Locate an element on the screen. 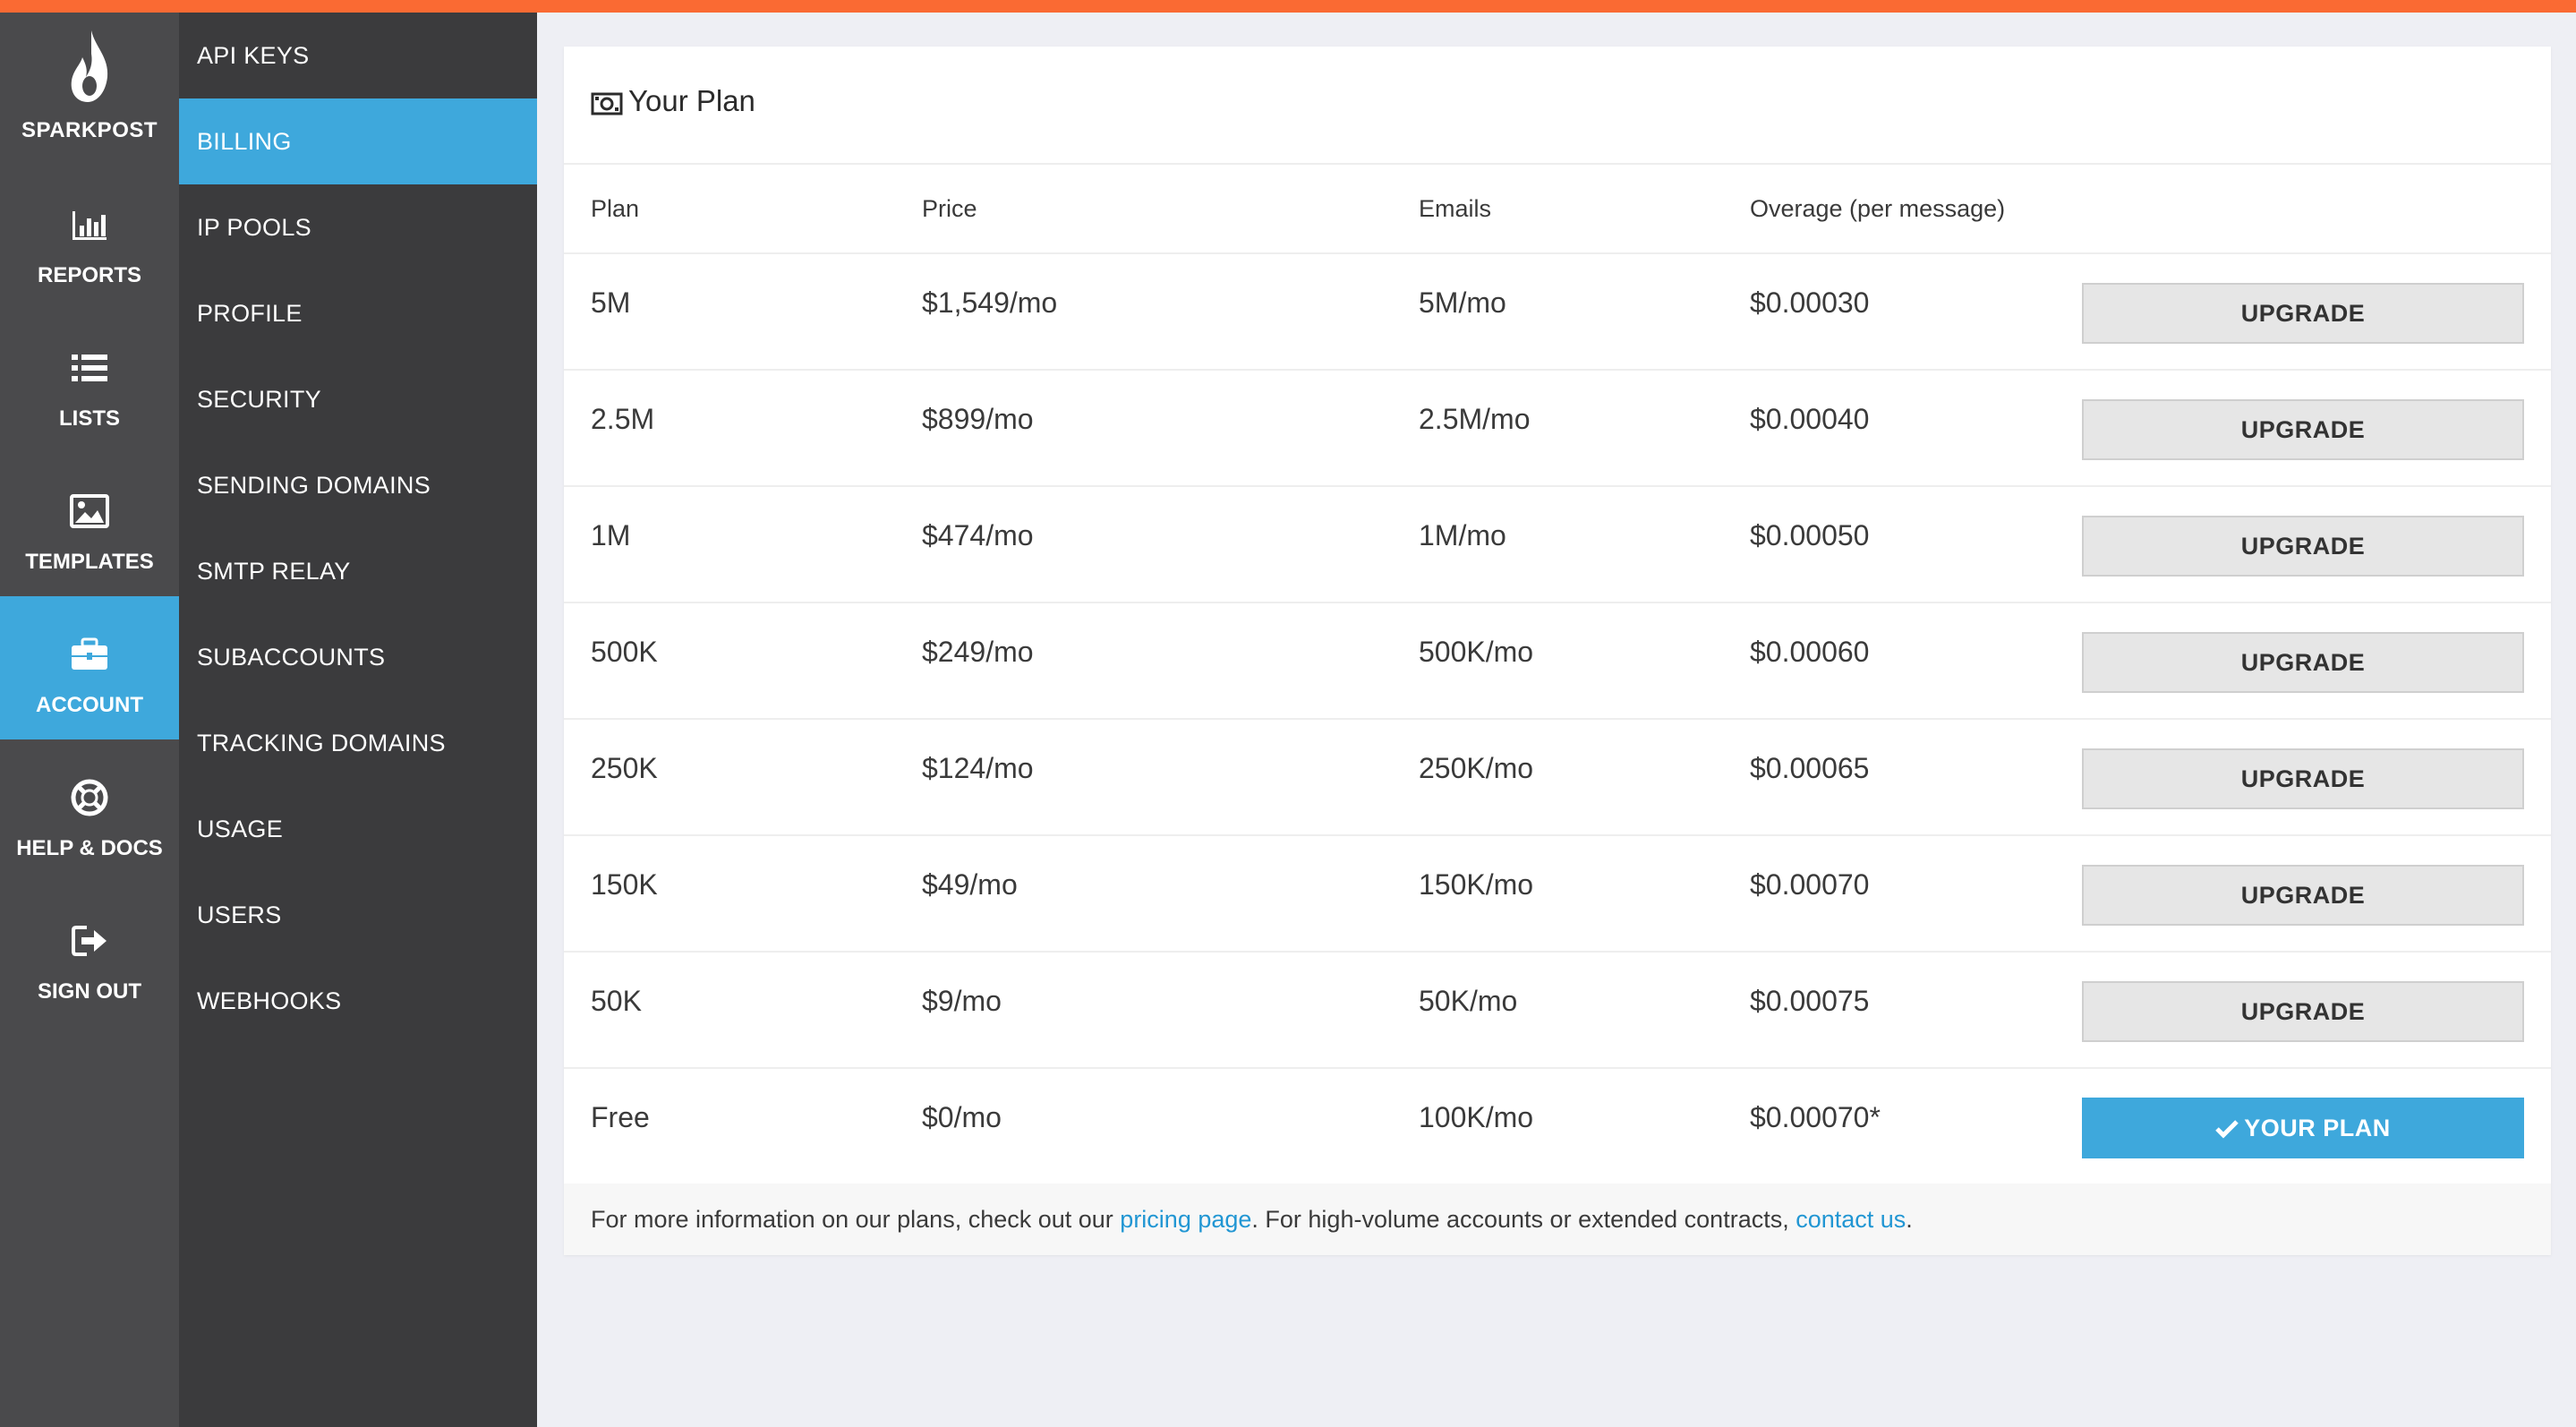  table-row: 1M $474/mo 1M/mo $0.00050 UPGRADE is located at coordinates (1557, 545).